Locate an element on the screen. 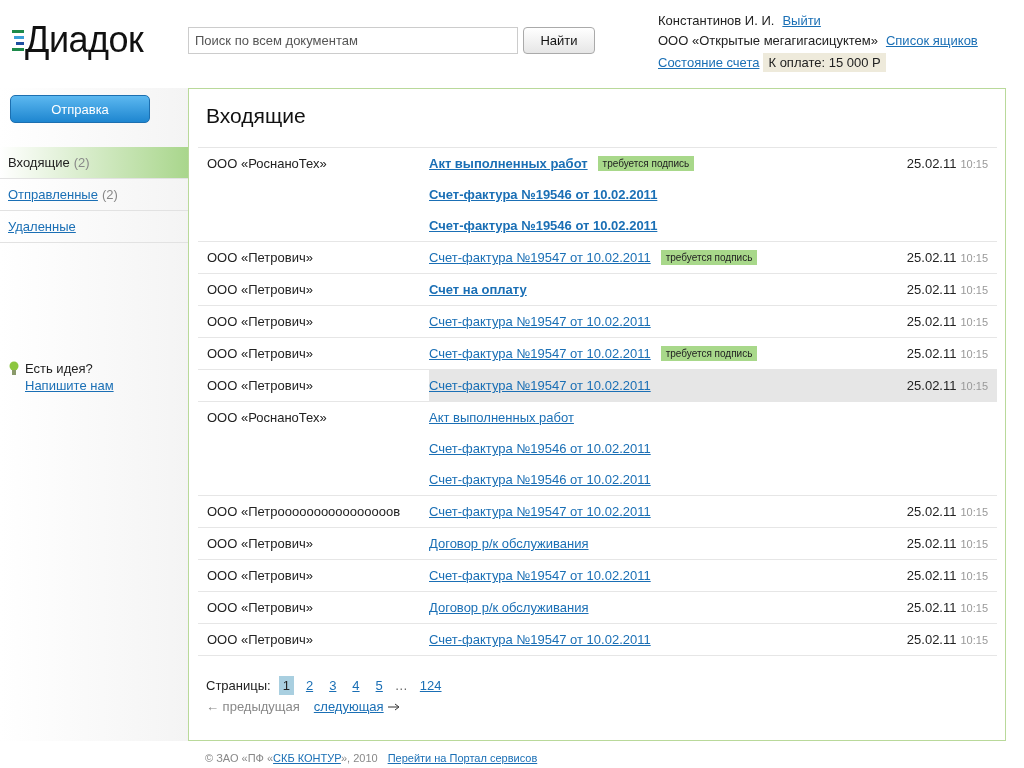  folder-item: Входящие (2) is located at coordinates (94, 163).